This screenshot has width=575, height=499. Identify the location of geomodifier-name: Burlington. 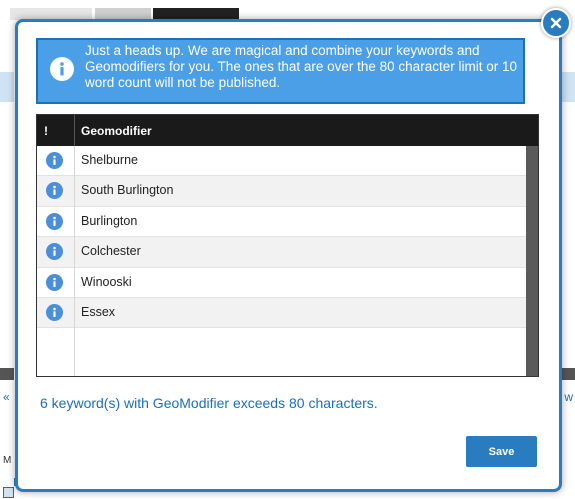
(109, 220).